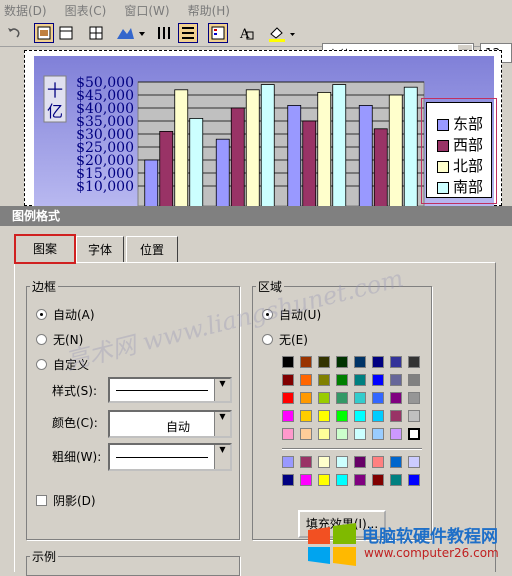 The height and width of the screenshot is (576, 512). I want to click on data-table-icon, so click(96, 33).